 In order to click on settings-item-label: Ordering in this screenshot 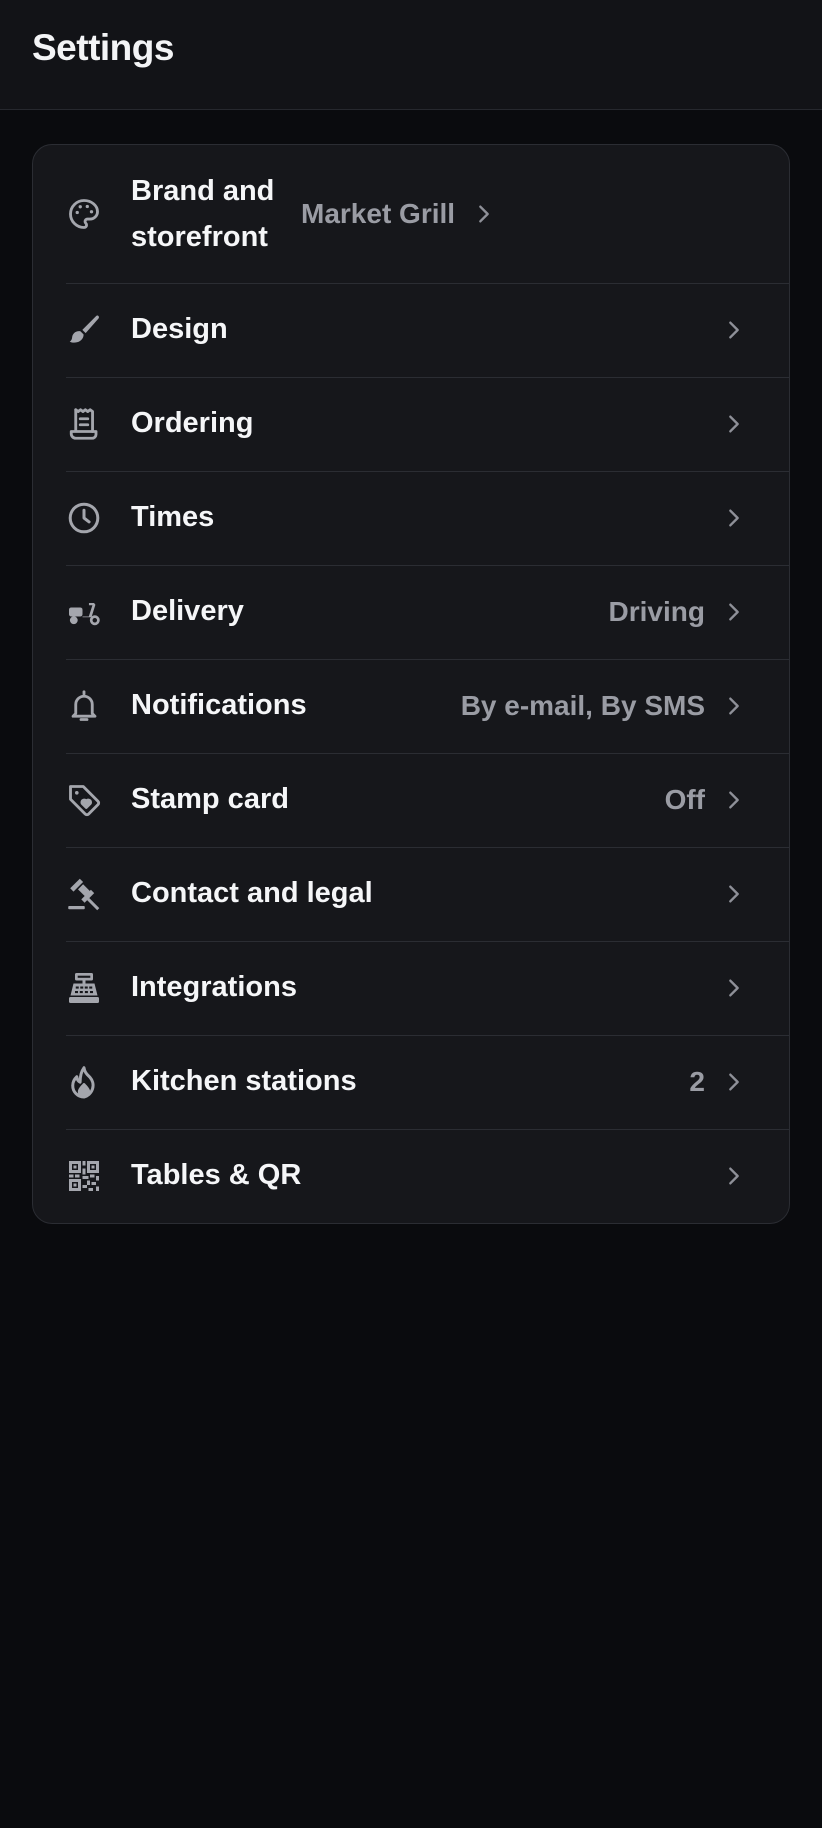, I will do `click(192, 423)`.